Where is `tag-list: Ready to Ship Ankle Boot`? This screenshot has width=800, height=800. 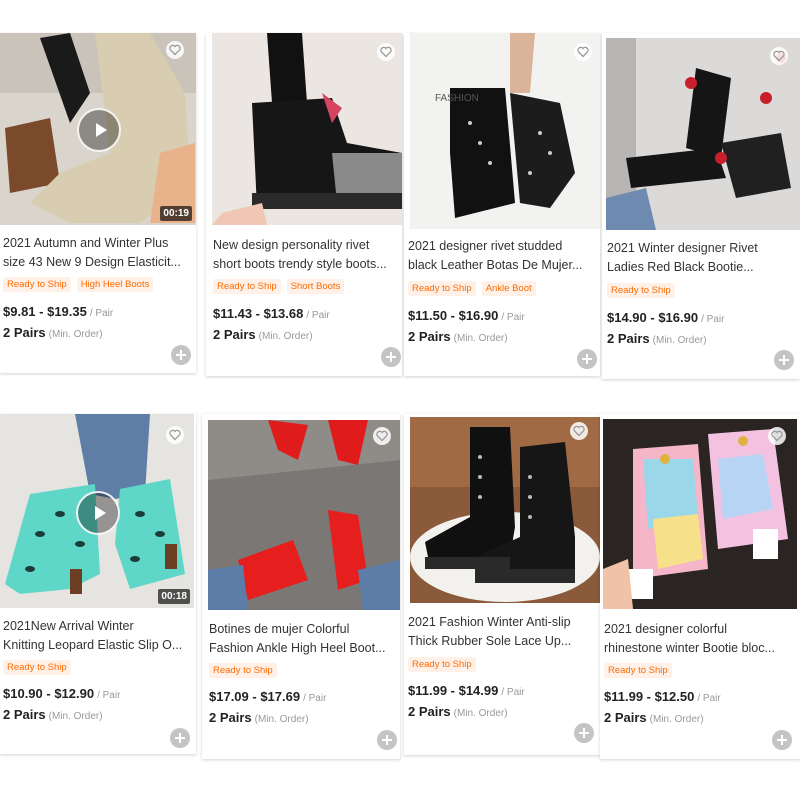 tag-list: Ready to Ship Ankle Boot is located at coordinates (472, 288).